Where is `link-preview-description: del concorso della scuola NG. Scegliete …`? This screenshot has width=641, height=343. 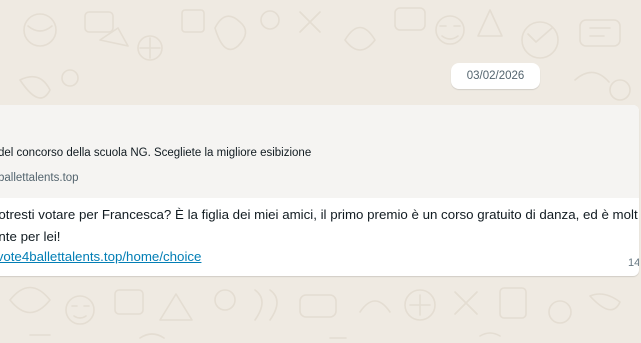 link-preview-description: del concorso della scuola NG. Scegliete … is located at coordinates (156, 153).